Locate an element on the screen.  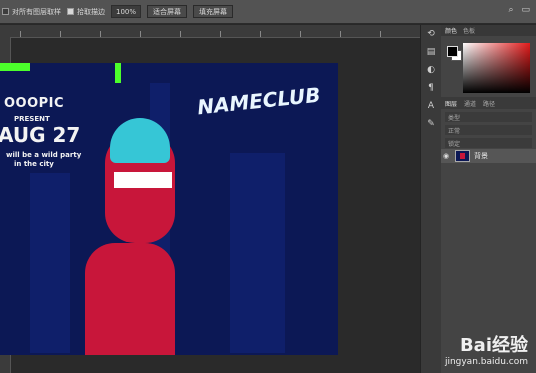
zoom-level-field: 100% is located at coordinates (126, 11).